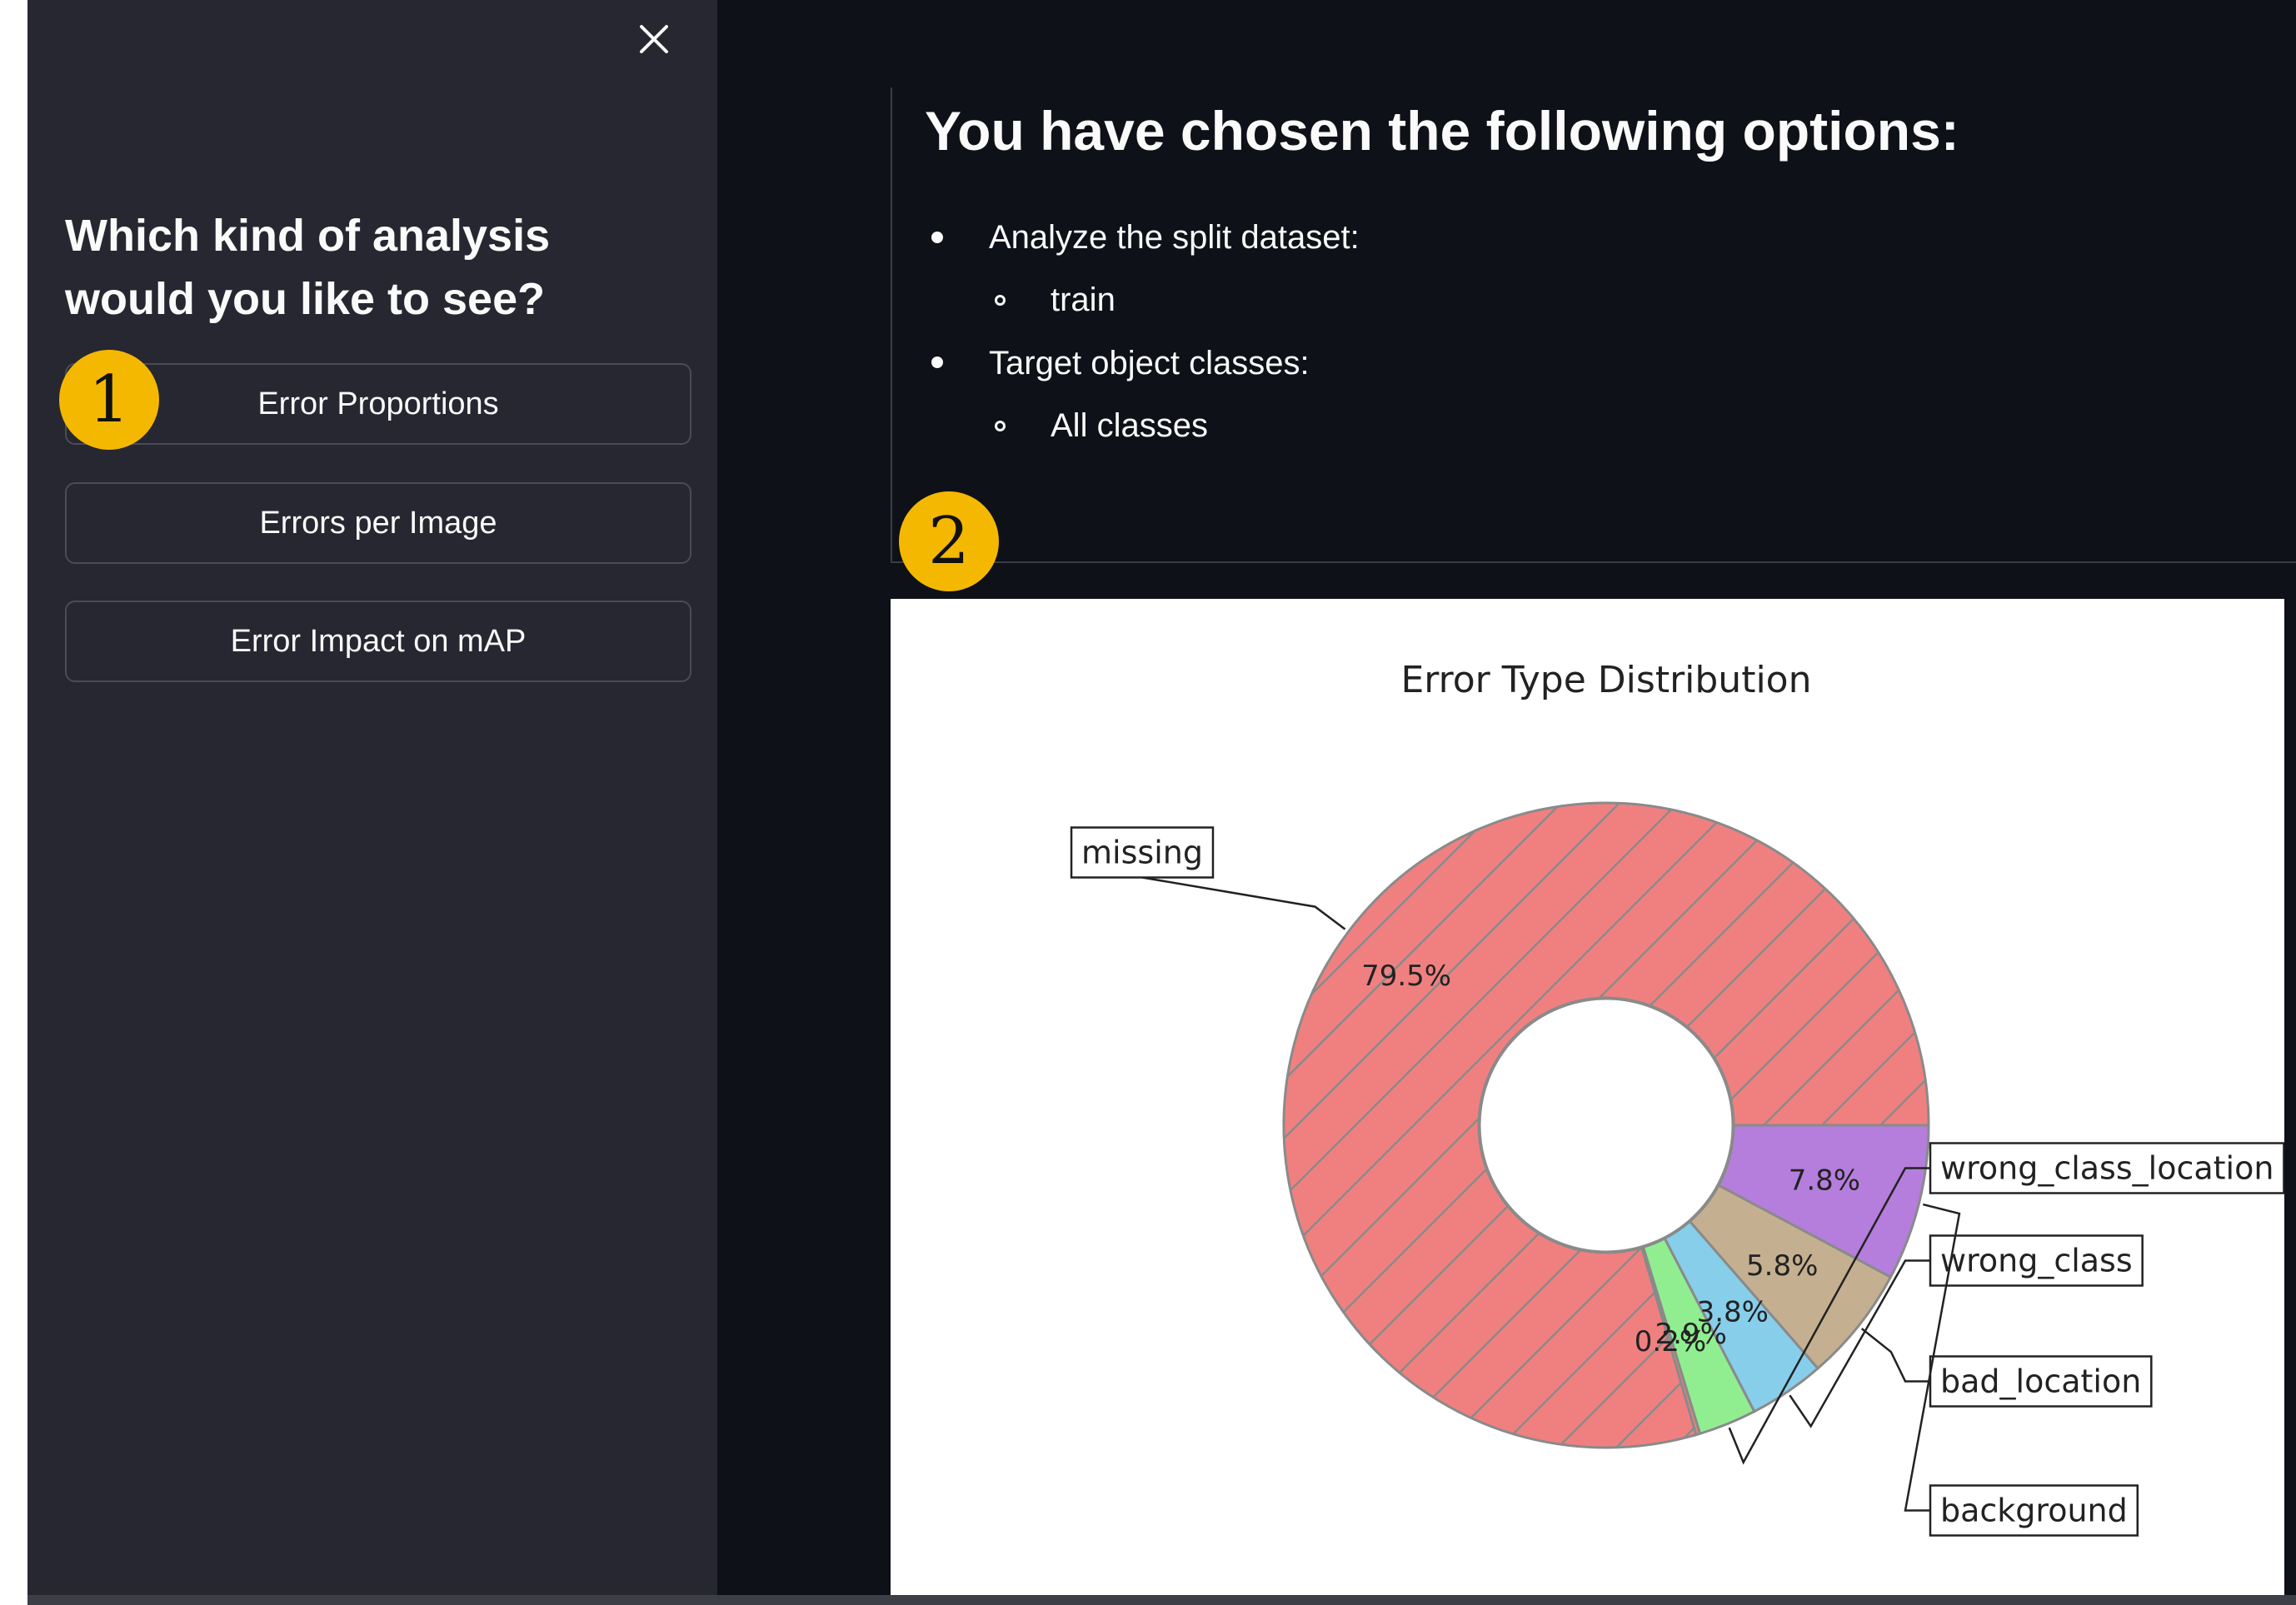 The width and height of the screenshot is (2296, 1605). What do you see at coordinates (2040, 1381) in the screenshot?
I see `legend-label-bad-location: bad_location` at bounding box center [2040, 1381].